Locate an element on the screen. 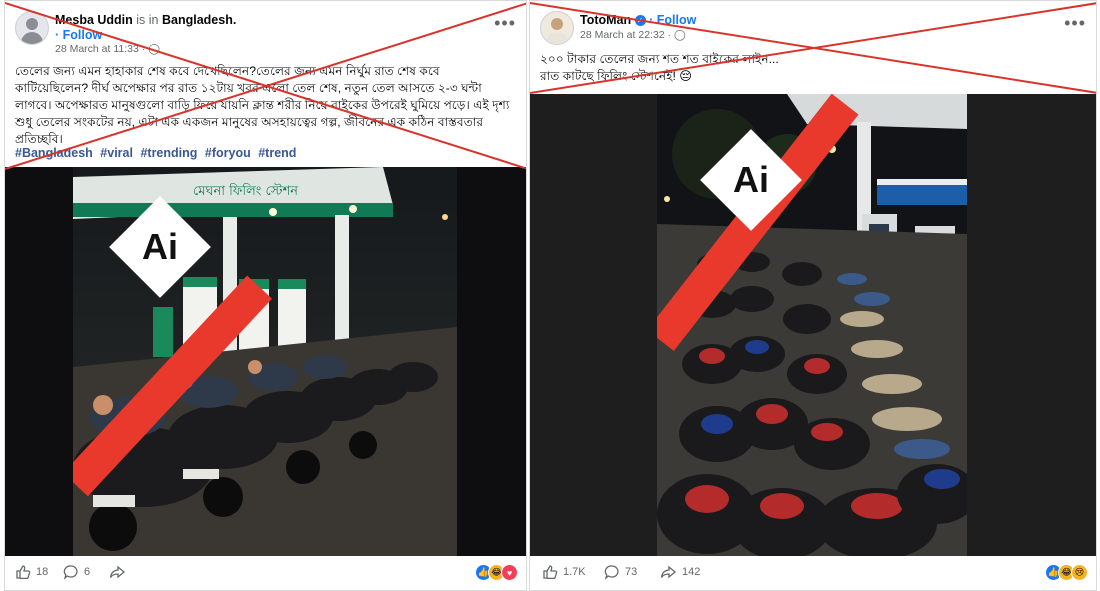  comment-count: 73 is located at coordinates (631, 572).